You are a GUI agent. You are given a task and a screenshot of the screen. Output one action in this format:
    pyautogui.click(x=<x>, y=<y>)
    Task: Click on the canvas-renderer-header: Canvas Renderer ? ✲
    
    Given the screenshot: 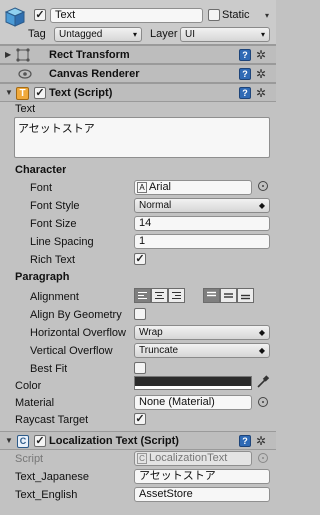 What is the action you would take?
    pyautogui.click(x=138, y=73)
    